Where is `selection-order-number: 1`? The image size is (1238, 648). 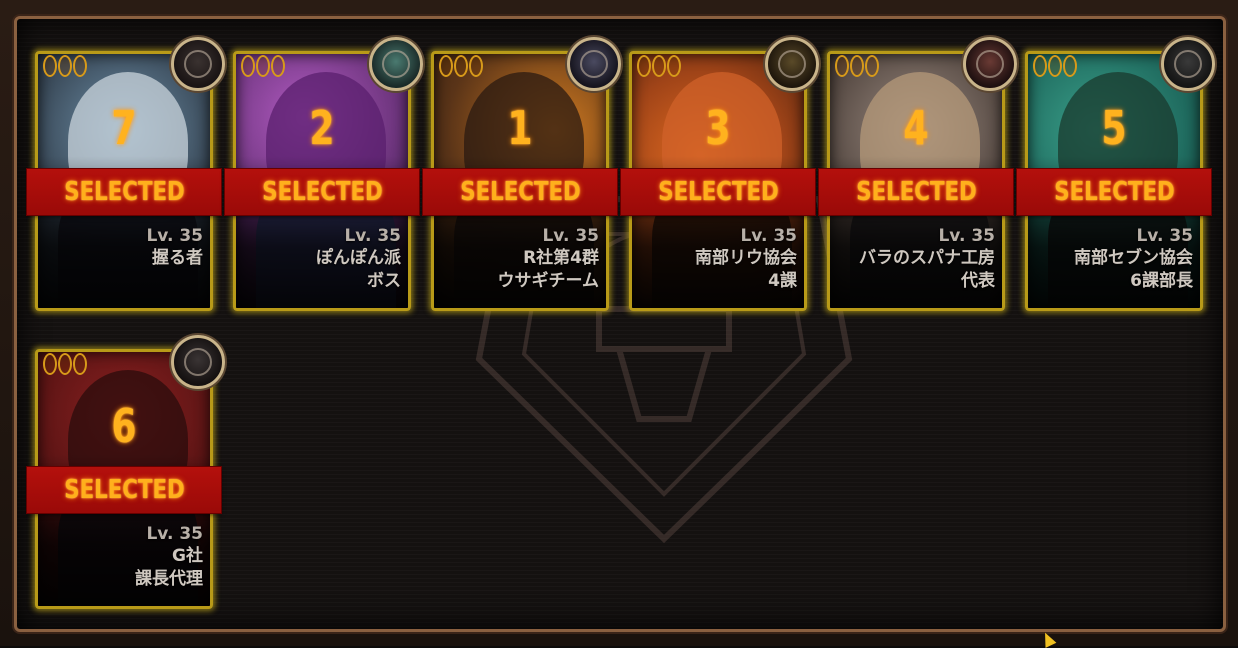
selection-order-number: 1 is located at coordinates (520, 128).